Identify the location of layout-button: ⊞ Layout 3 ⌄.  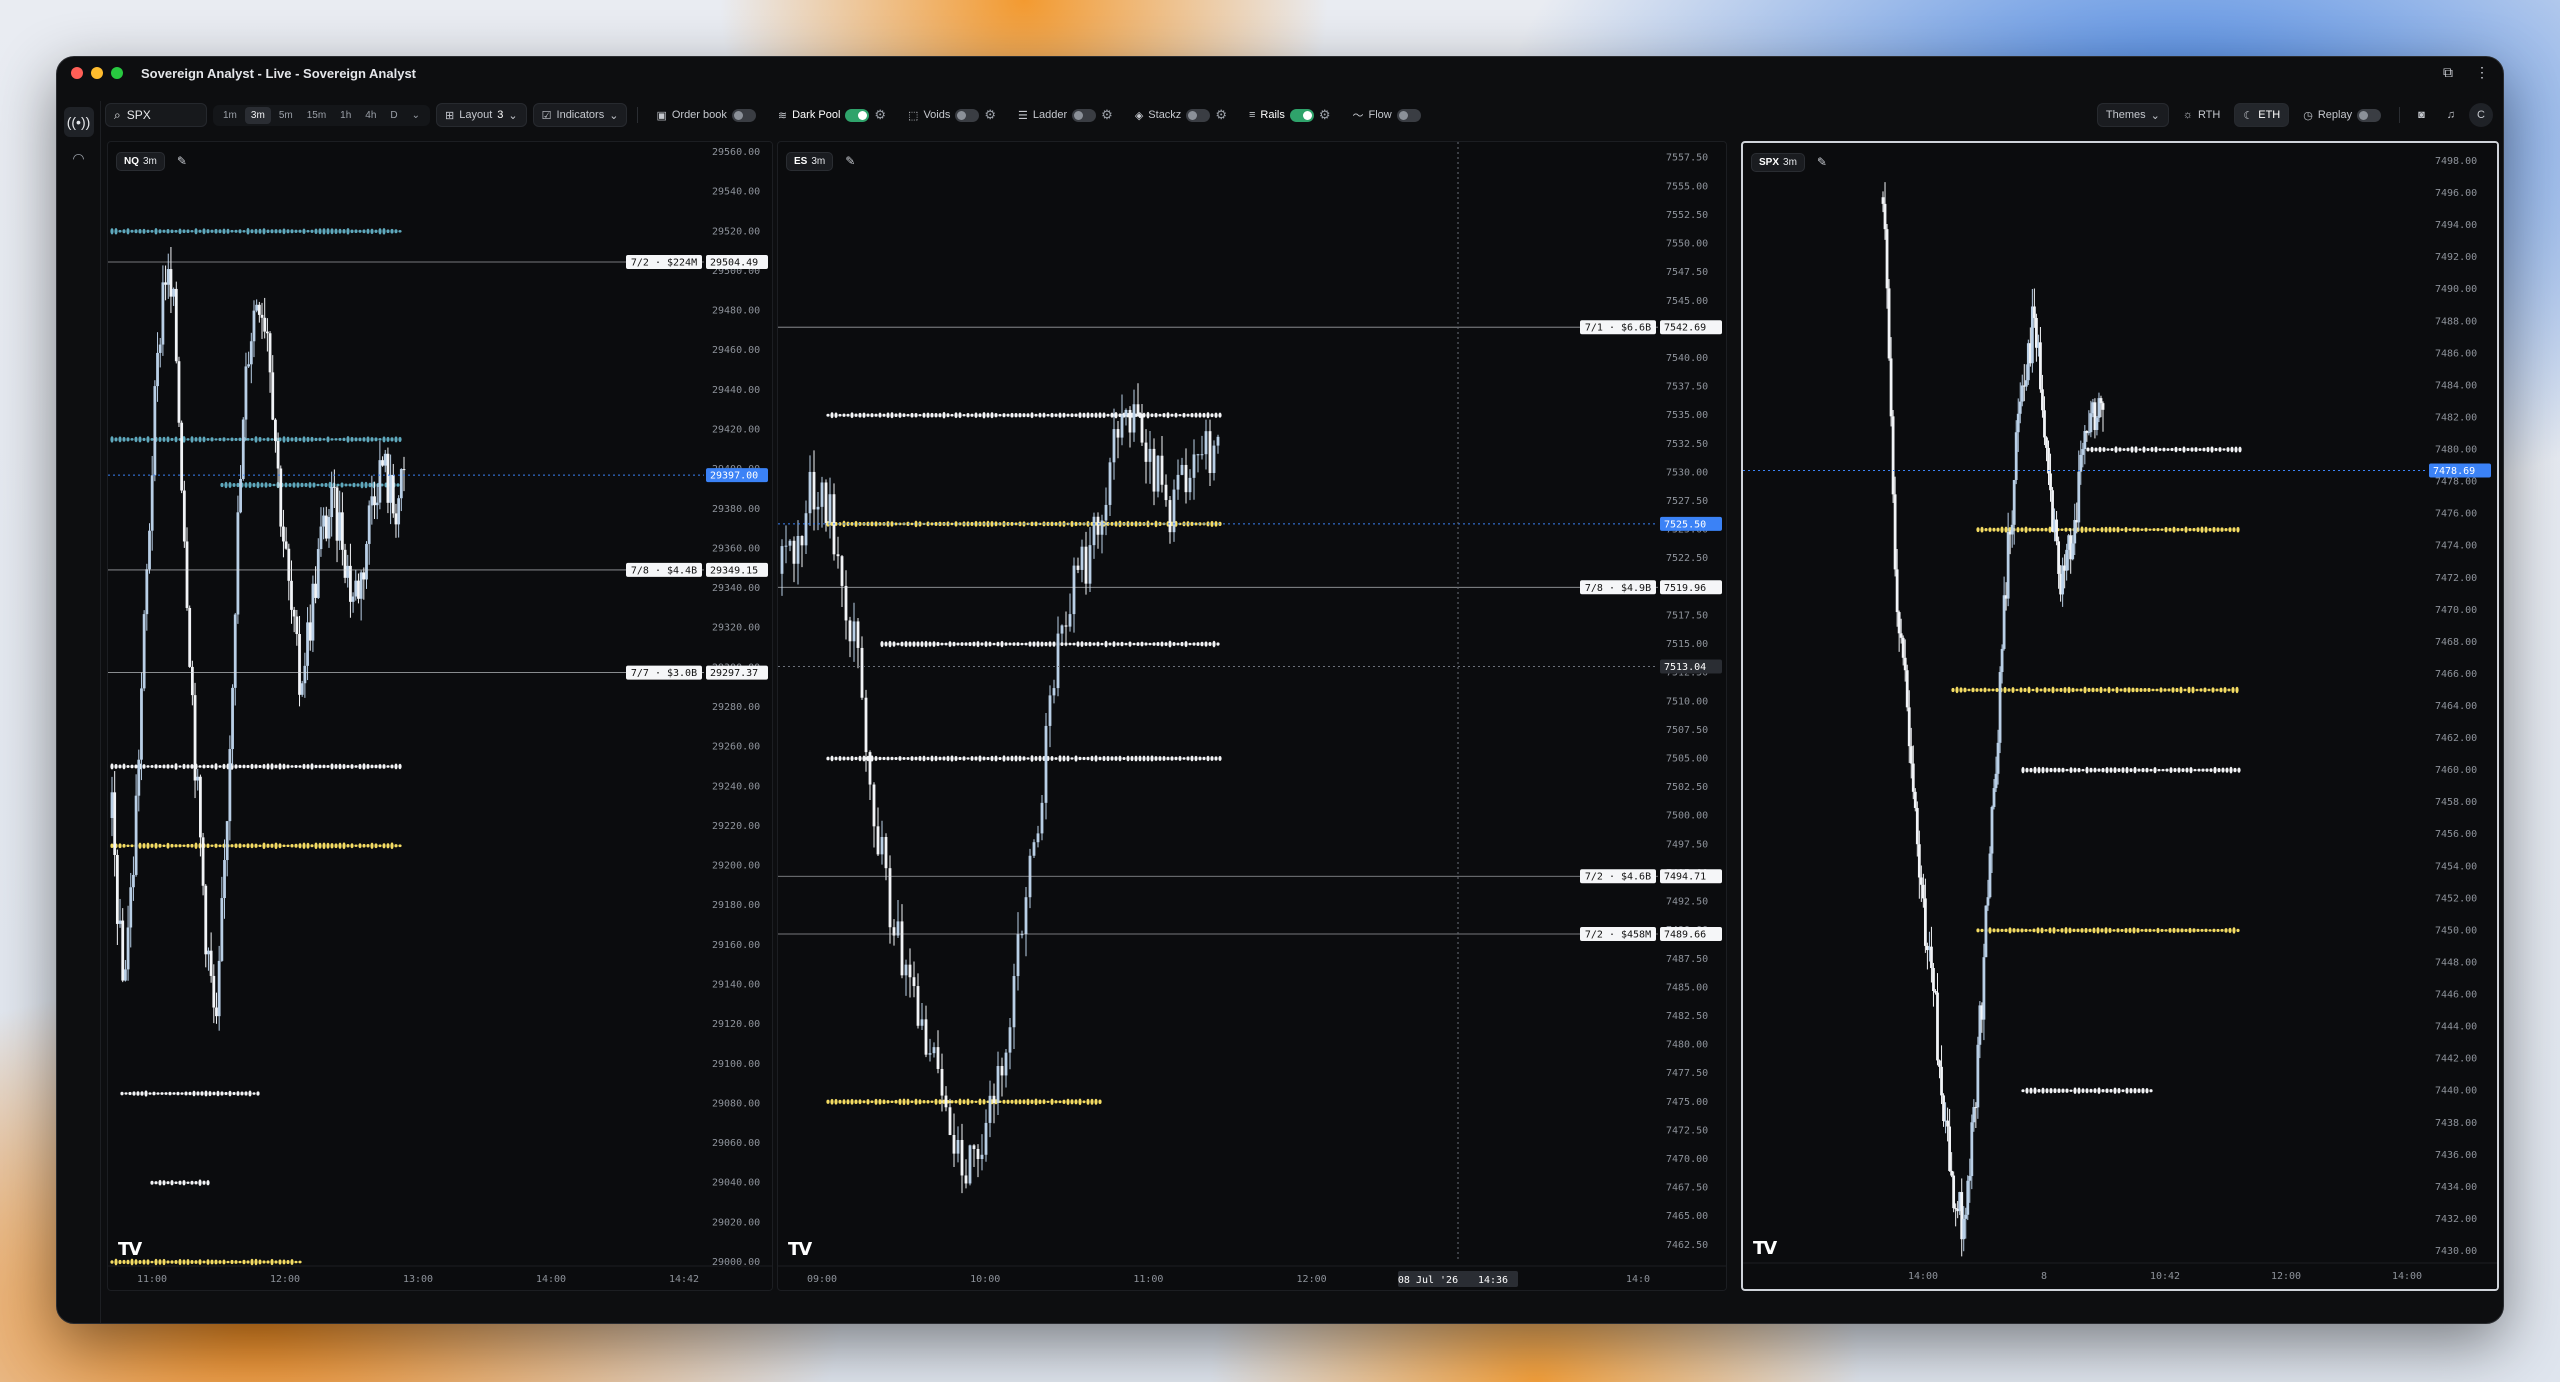
(481, 115).